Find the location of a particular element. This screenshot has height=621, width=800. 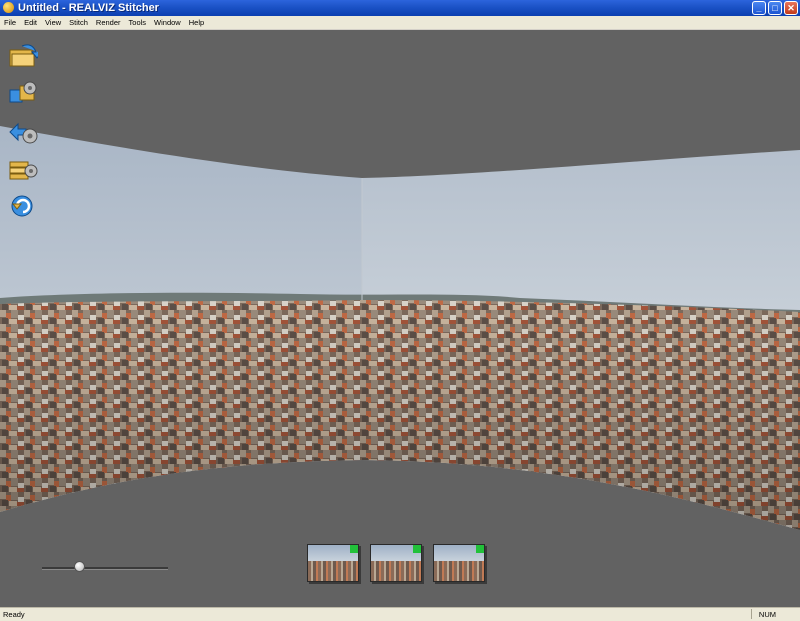

title-bar: Untitled - REALVIZ Stitcher _ □ ✕ is located at coordinates (400, 8).